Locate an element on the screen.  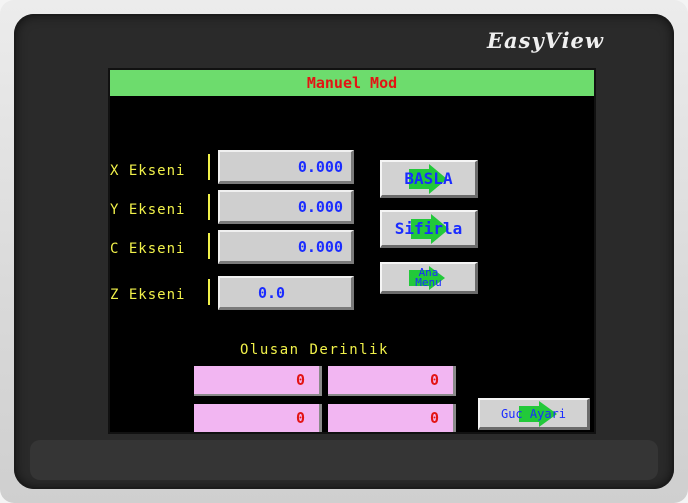
device-lower-panel is located at coordinates (344, 460).